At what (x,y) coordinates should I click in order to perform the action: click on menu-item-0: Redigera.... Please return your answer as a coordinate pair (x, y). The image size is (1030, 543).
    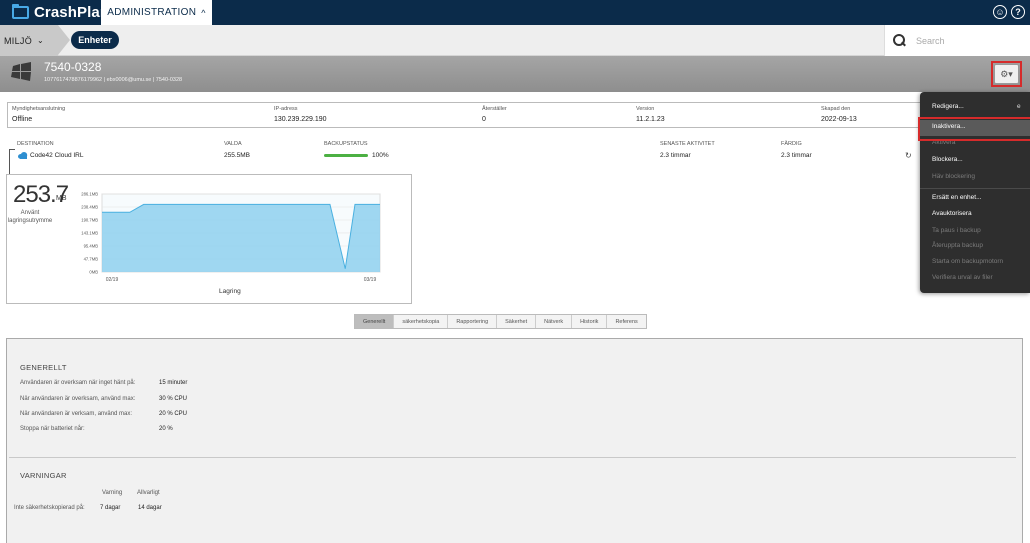
    Looking at the image, I should click on (948, 106).